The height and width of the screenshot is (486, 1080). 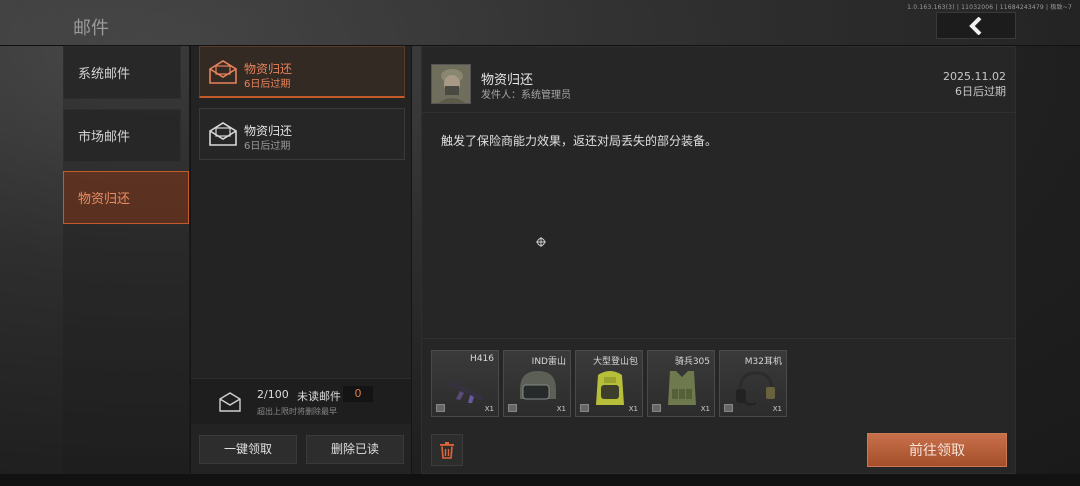 I want to click on delete-read-button: 删除已读, so click(x=355, y=449).